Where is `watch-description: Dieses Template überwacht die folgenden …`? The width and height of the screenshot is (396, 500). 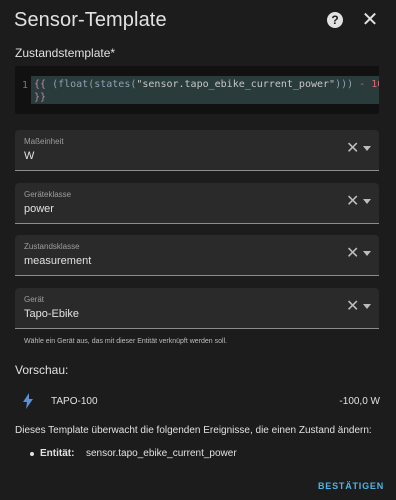
watch-description: Dieses Template überwacht die folgenden … is located at coordinates (193, 430).